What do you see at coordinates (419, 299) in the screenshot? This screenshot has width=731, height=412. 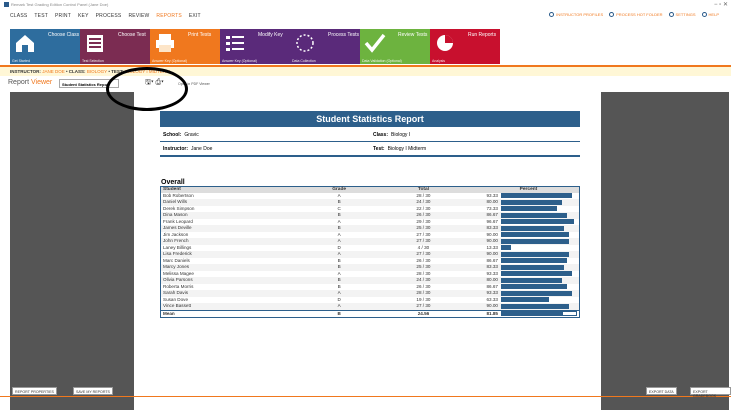 I see `score: 19` at bounding box center [419, 299].